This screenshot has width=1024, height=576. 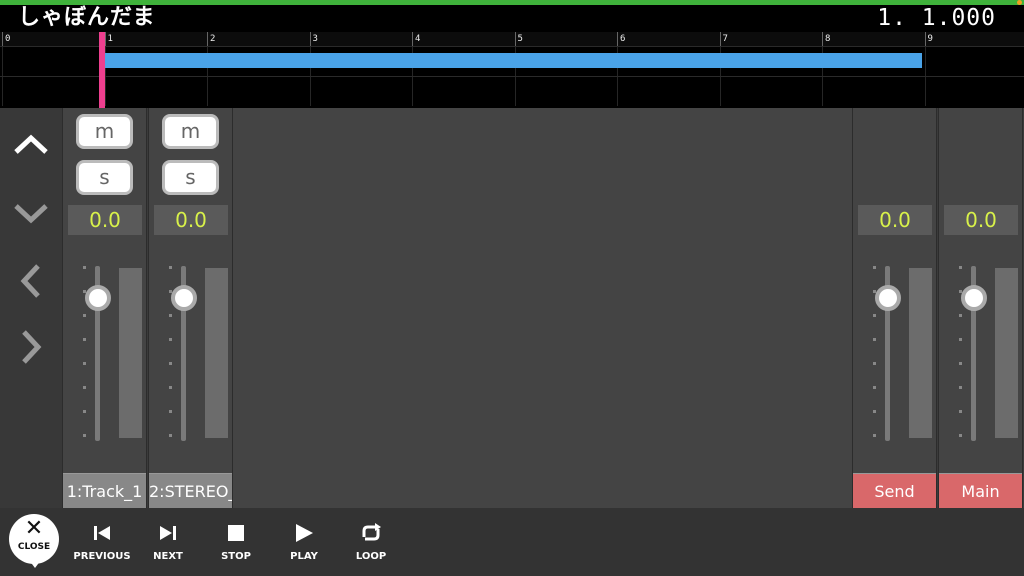 What do you see at coordinates (416, 39) in the screenshot?
I see `ruler-label: 4` at bounding box center [416, 39].